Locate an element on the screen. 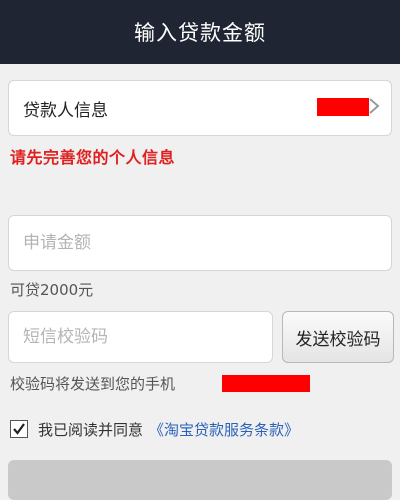 This screenshot has width=400, height=500. chevron-right-icon is located at coordinates (374, 106).